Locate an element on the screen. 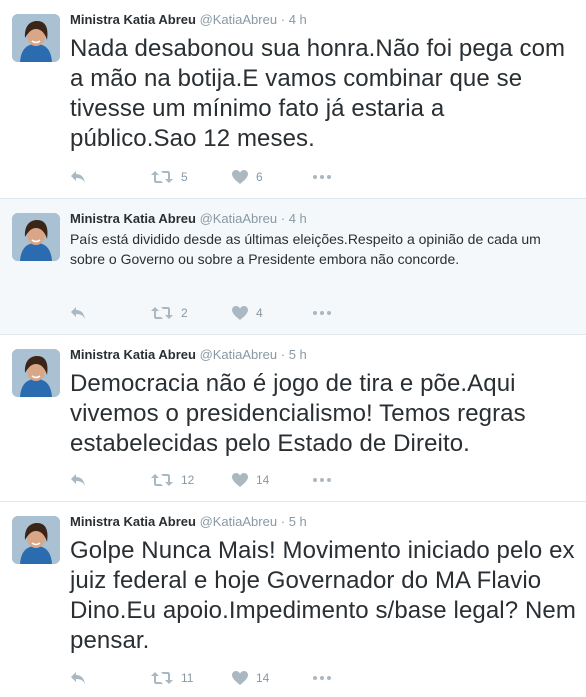 The height and width of the screenshot is (697, 586). like-button: 4 is located at coordinates (272, 313).